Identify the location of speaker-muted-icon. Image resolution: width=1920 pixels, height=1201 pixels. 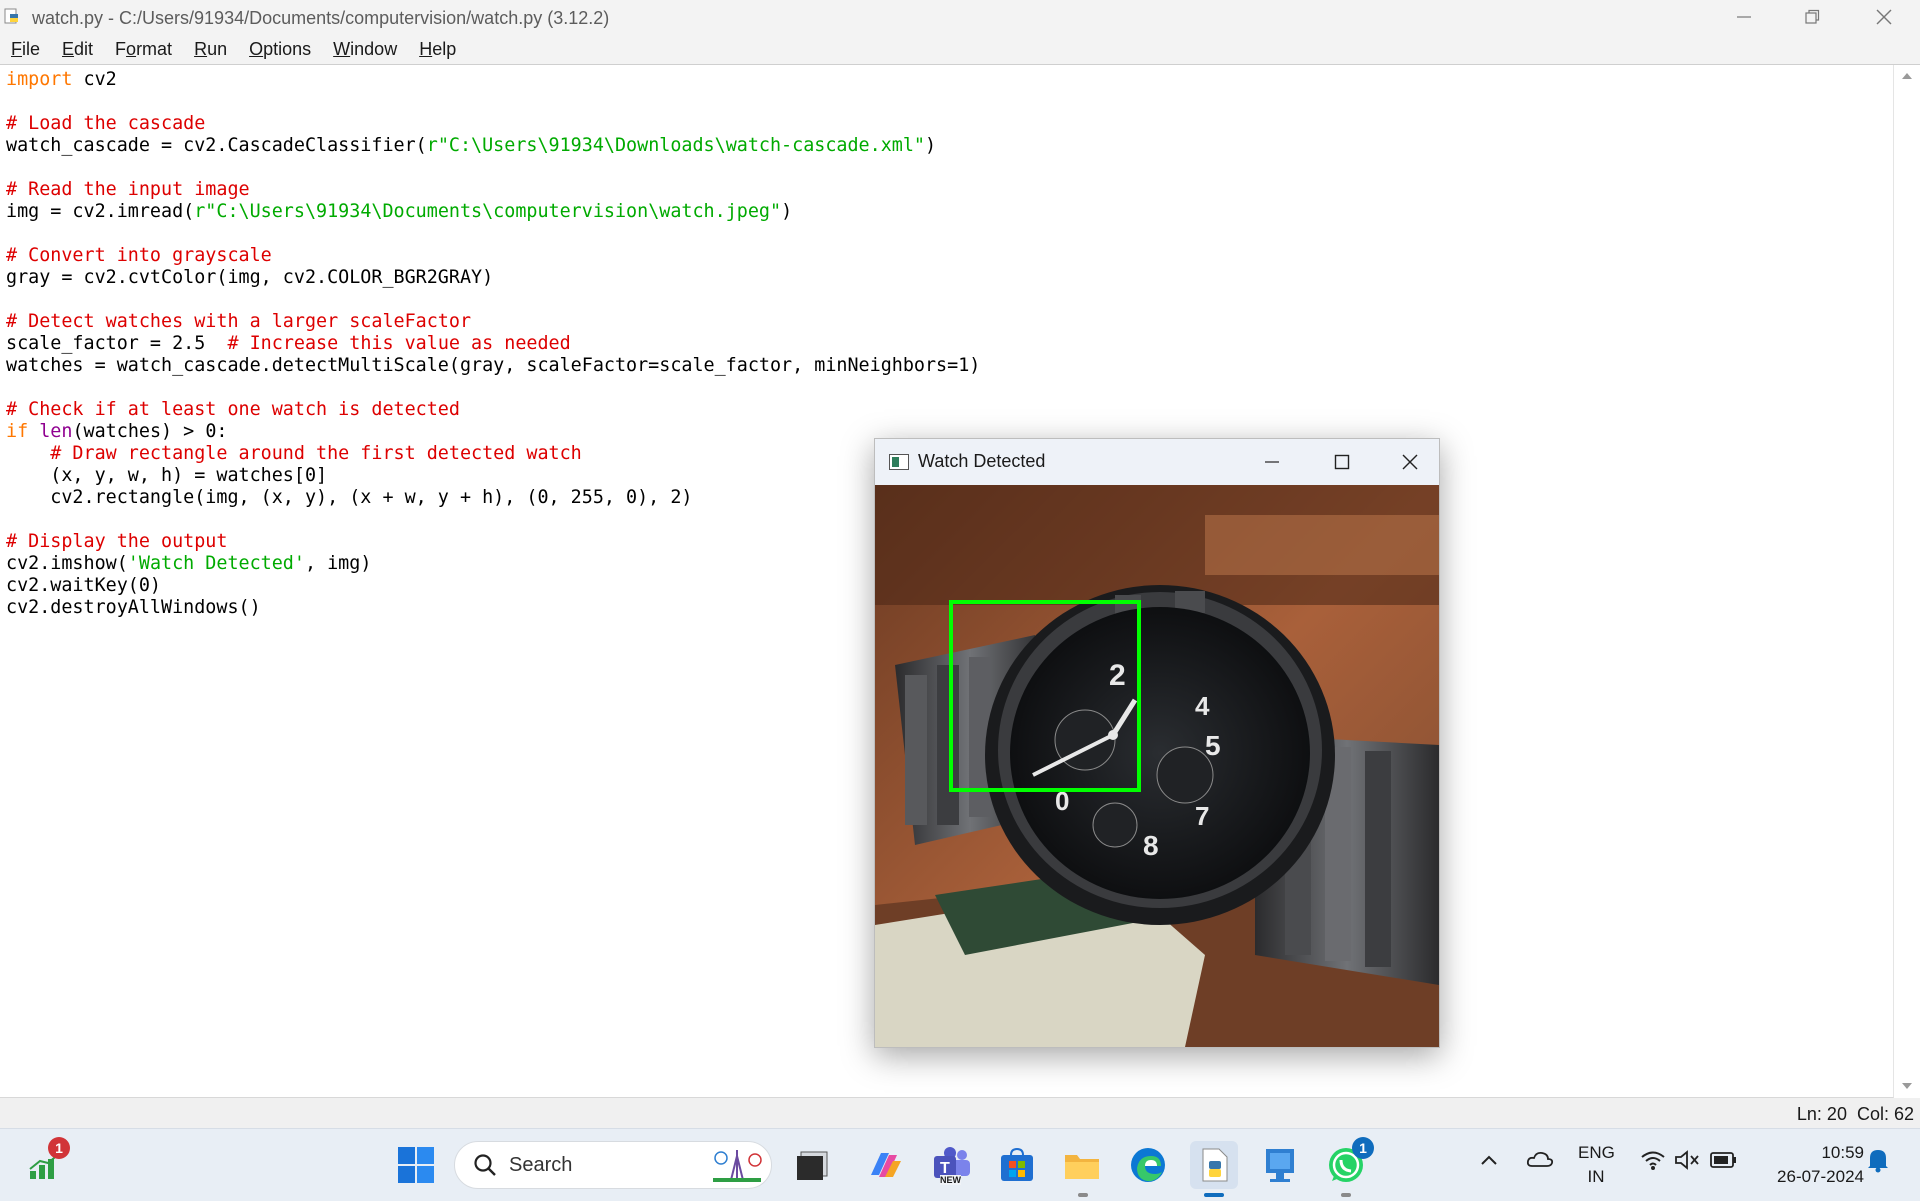
(1687, 1160).